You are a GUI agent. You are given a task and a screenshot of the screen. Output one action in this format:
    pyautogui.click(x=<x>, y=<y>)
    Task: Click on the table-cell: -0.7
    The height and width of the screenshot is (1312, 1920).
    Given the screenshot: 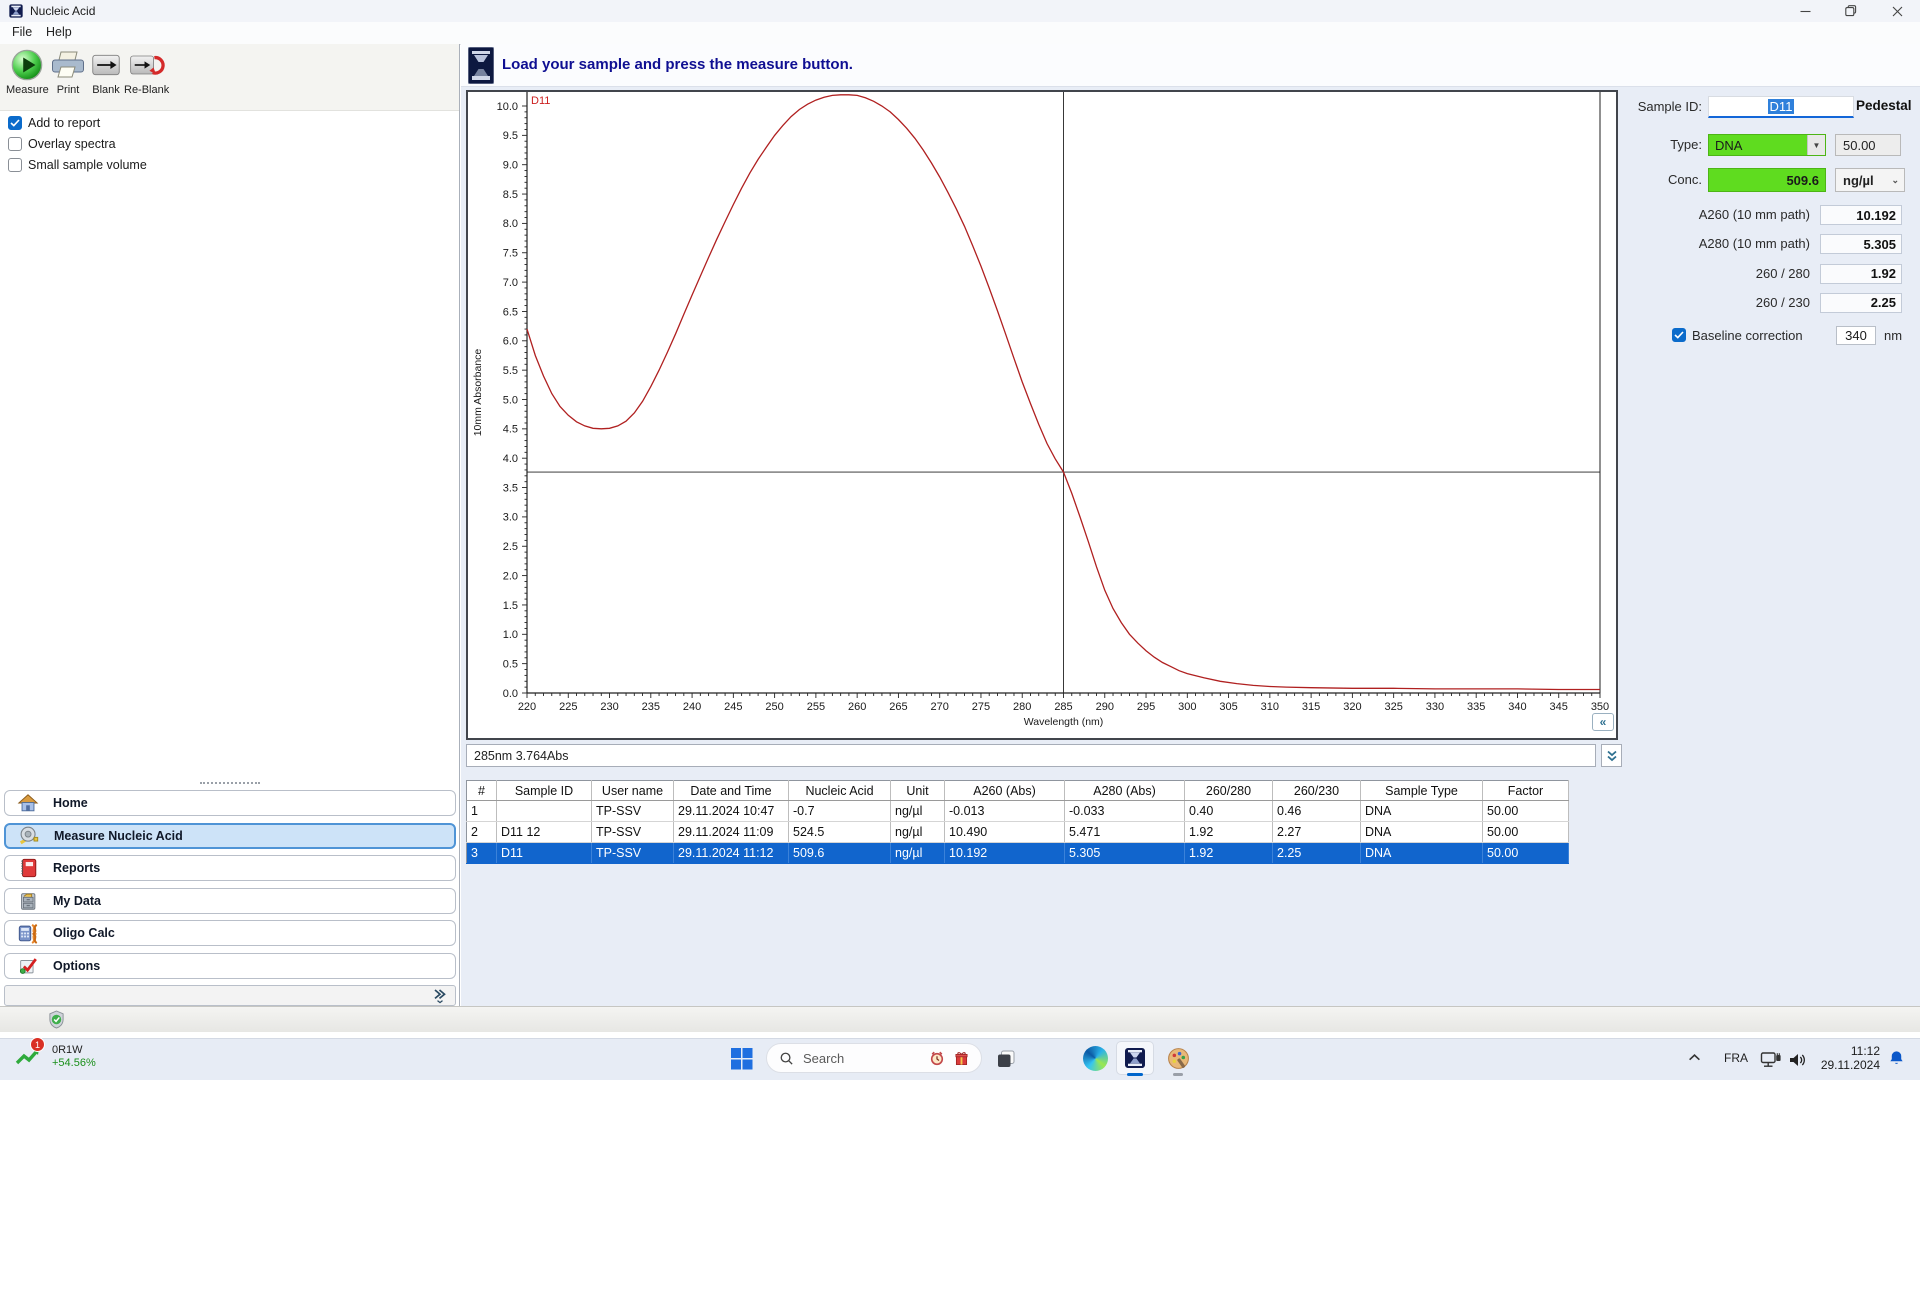 What is the action you would take?
    pyautogui.click(x=839, y=811)
    